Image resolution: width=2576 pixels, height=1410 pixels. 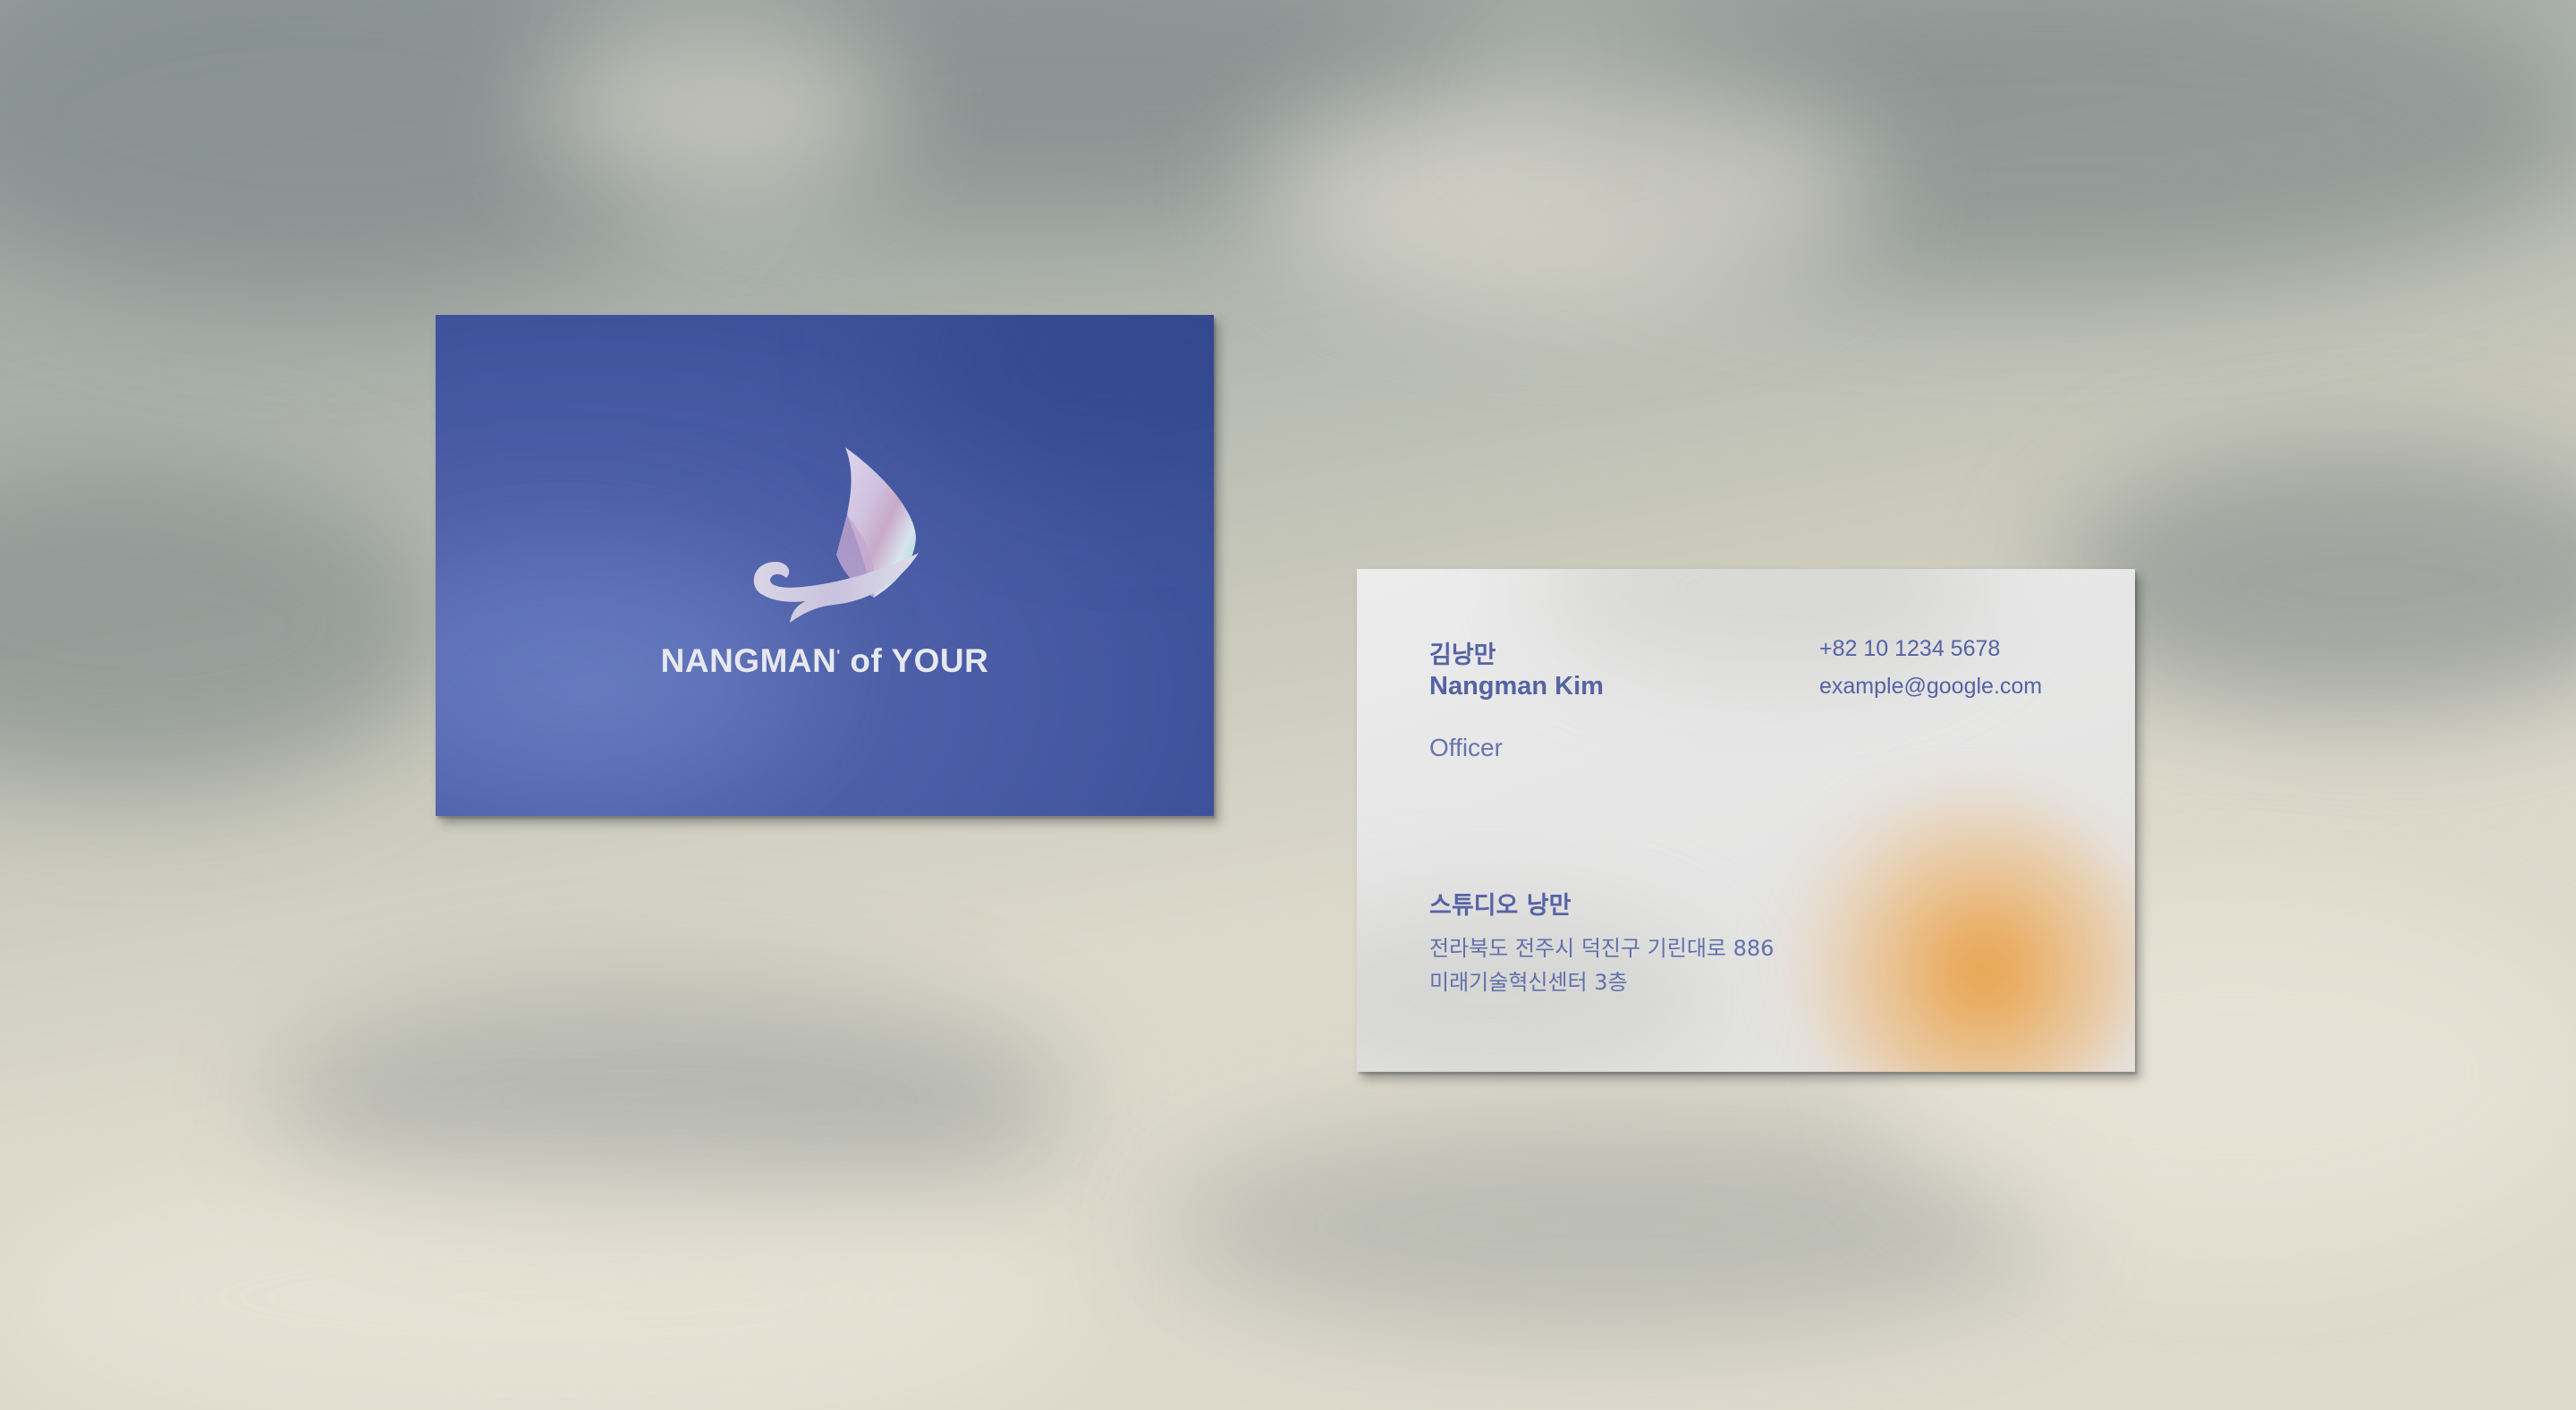 I want to click on job-title: Officer, so click(x=1466, y=748).